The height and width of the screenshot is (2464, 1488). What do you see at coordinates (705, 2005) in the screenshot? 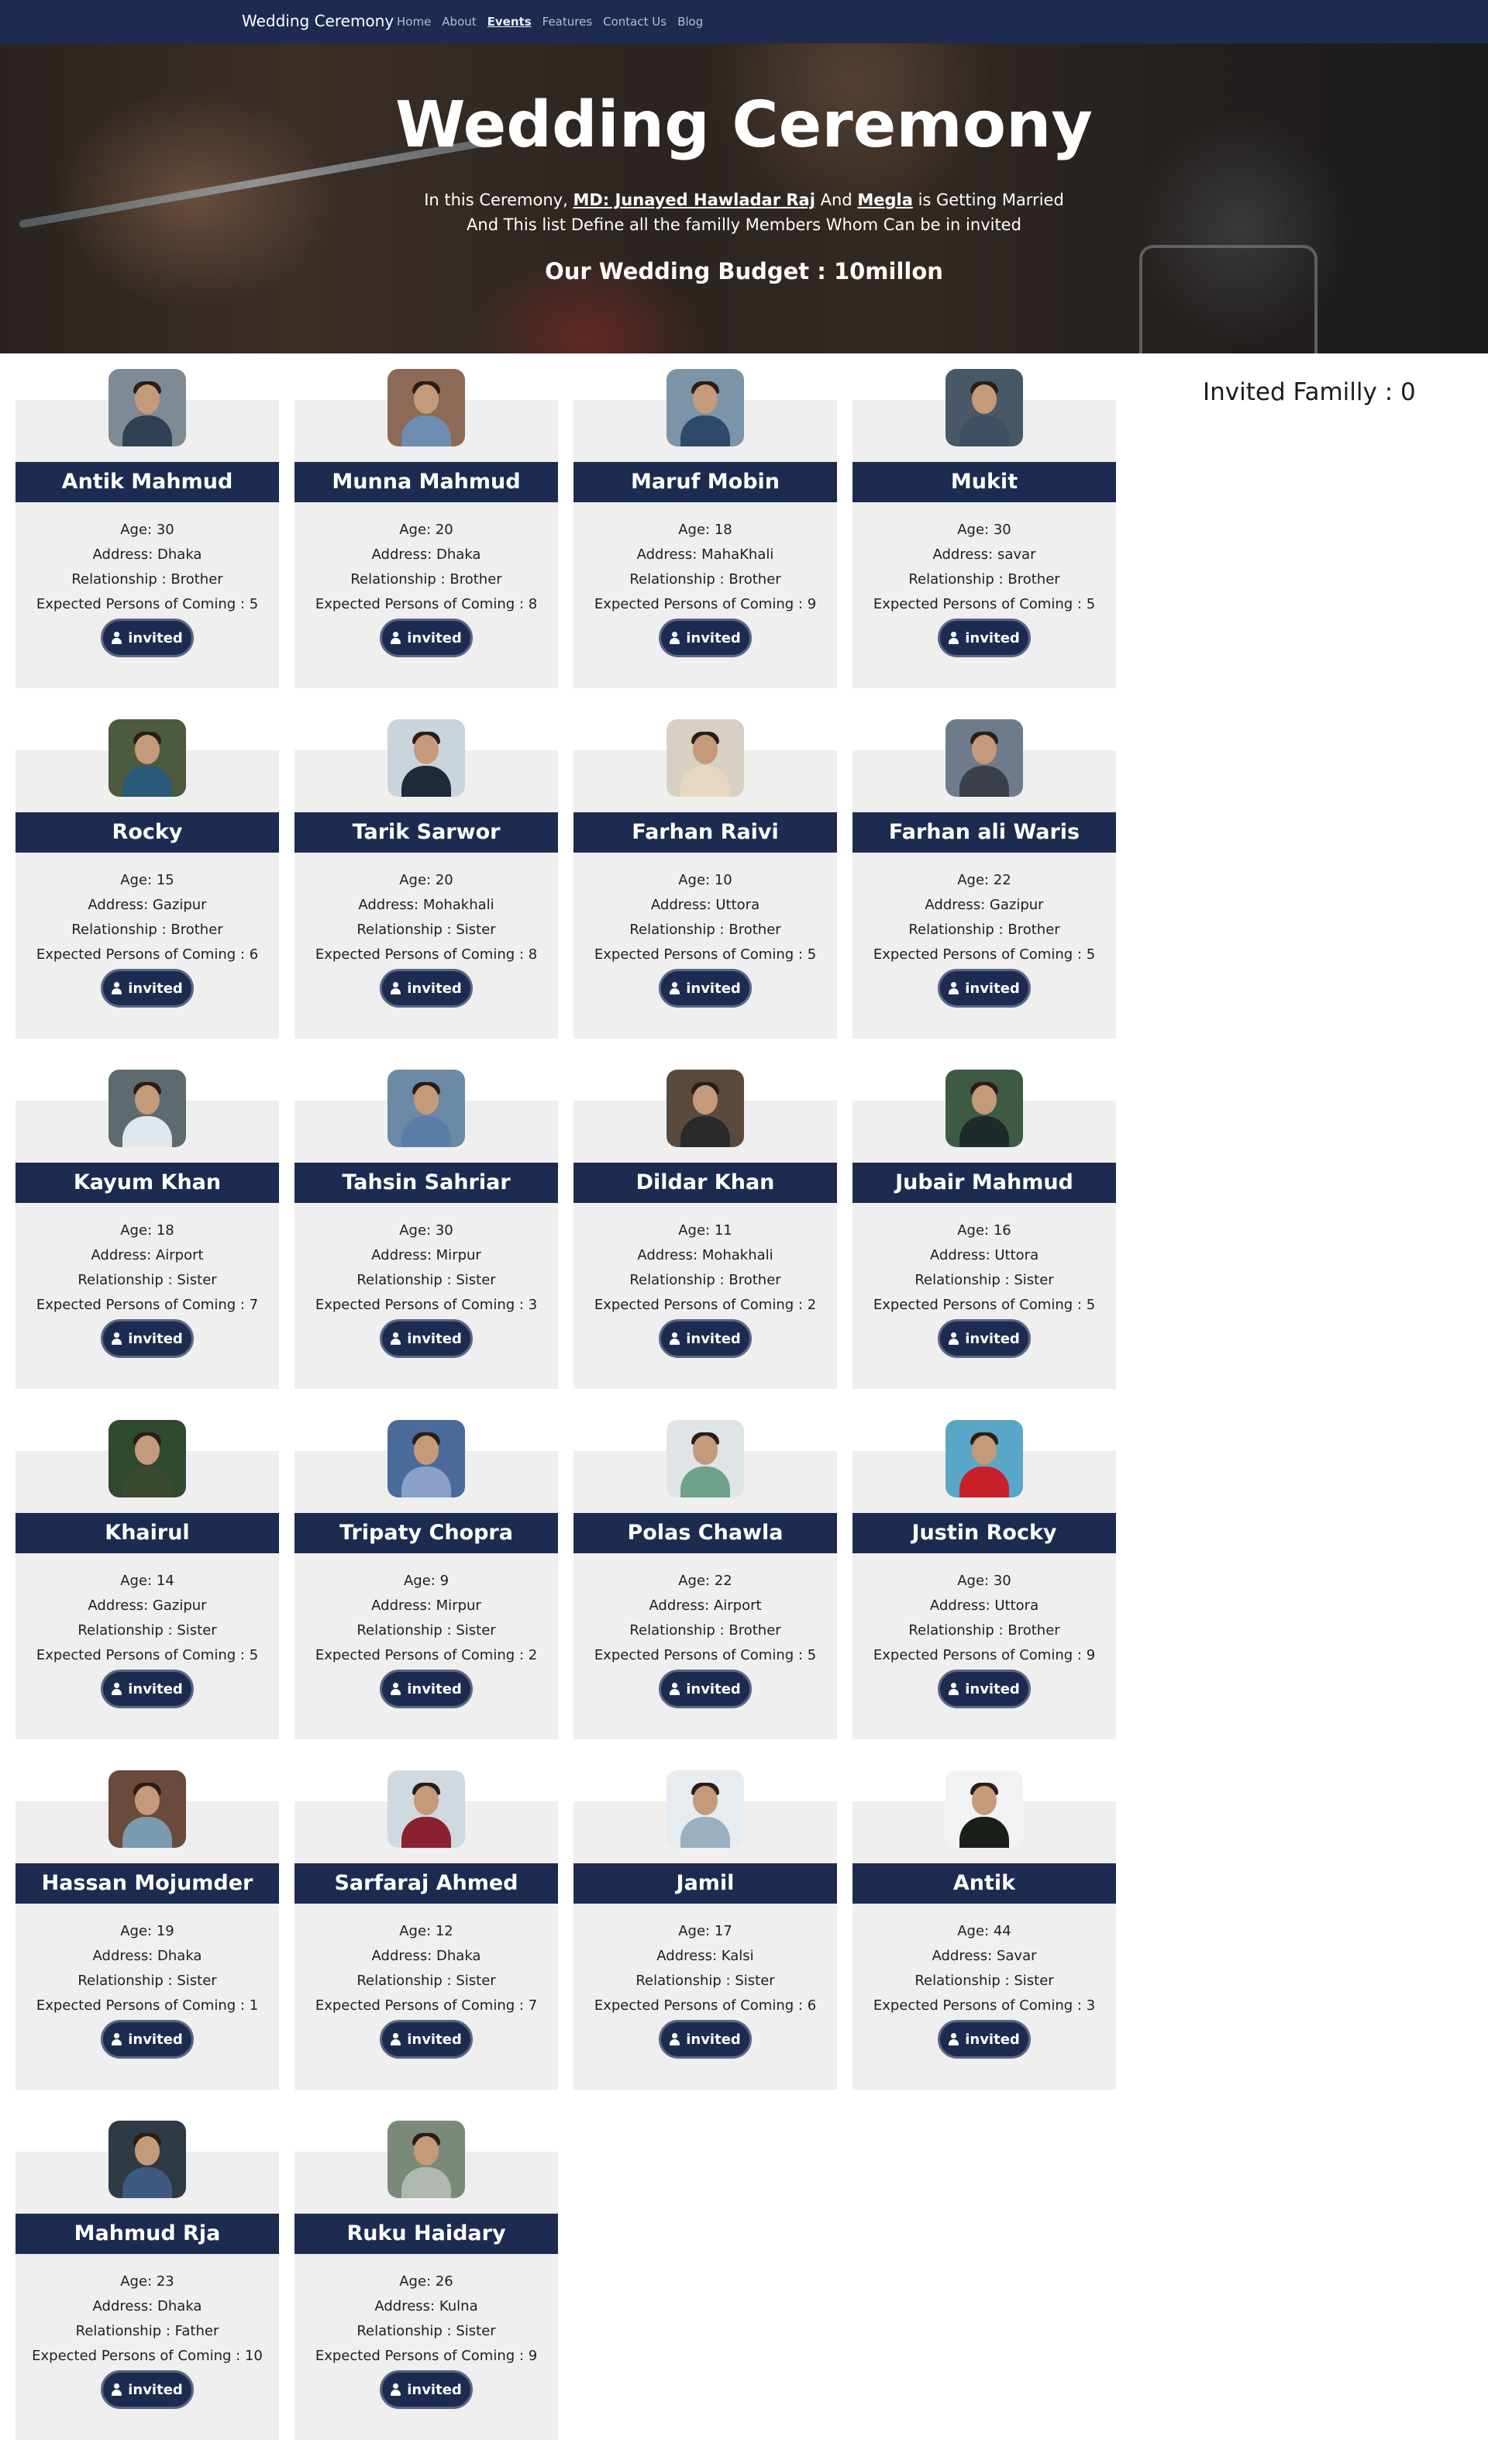
I see `member-expected-persons: Expected Persons of Coming : 6` at bounding box center [705, 2005].